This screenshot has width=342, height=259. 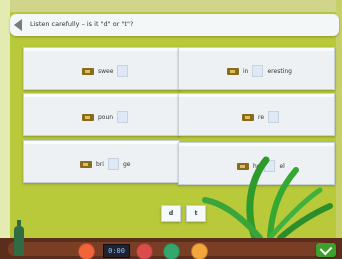 I want to click on next-icon, so click(x=171, y=251).